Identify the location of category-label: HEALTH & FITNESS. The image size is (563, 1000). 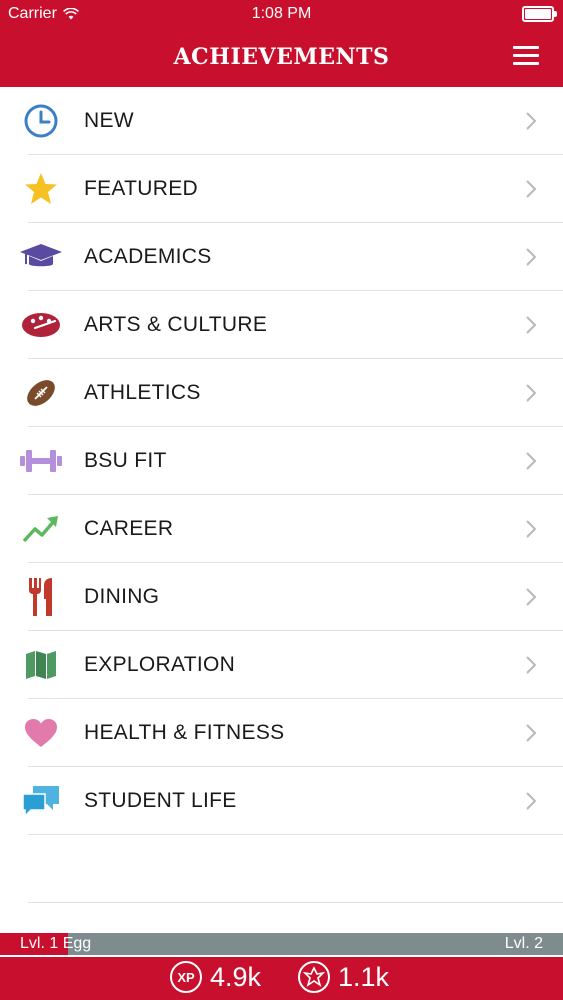
(184, 732).